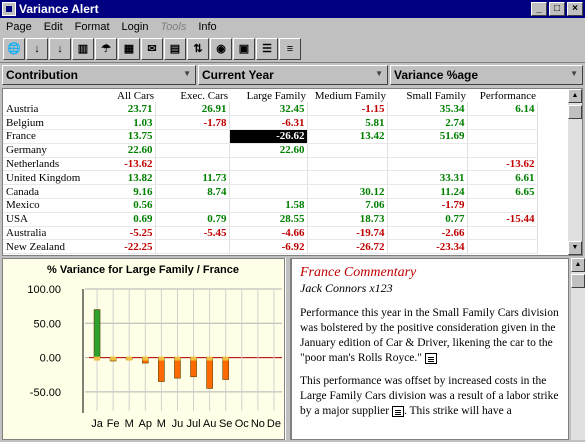 The image size is (585, 442). What do you see at coordinates (59, 136) in the screenshot?
I see `country-label: France` at bounding box center [59, 136].